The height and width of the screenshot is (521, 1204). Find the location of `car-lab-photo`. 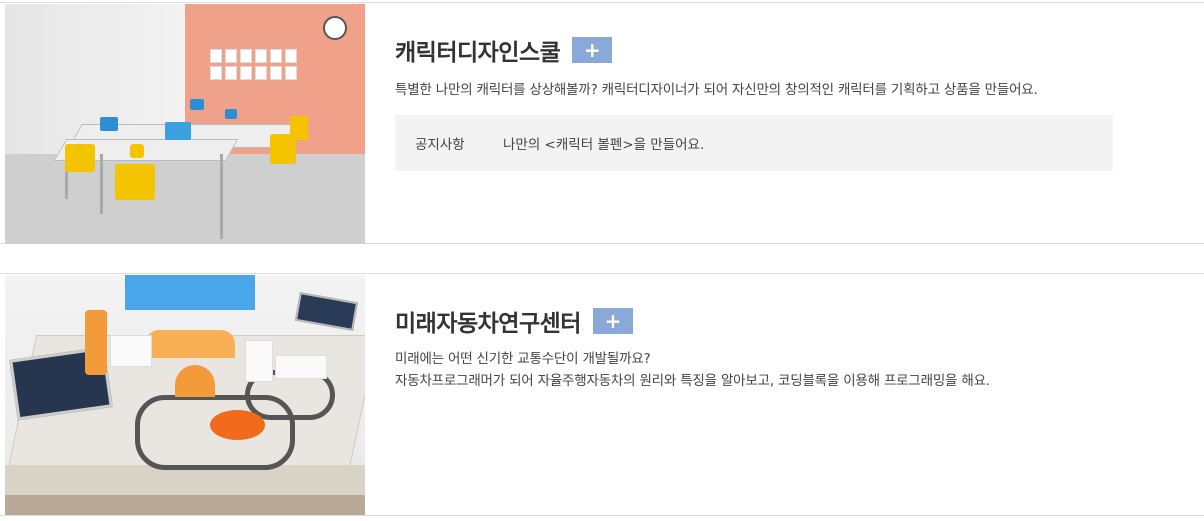

car-lab-photo is located at coordinates (185, 395).